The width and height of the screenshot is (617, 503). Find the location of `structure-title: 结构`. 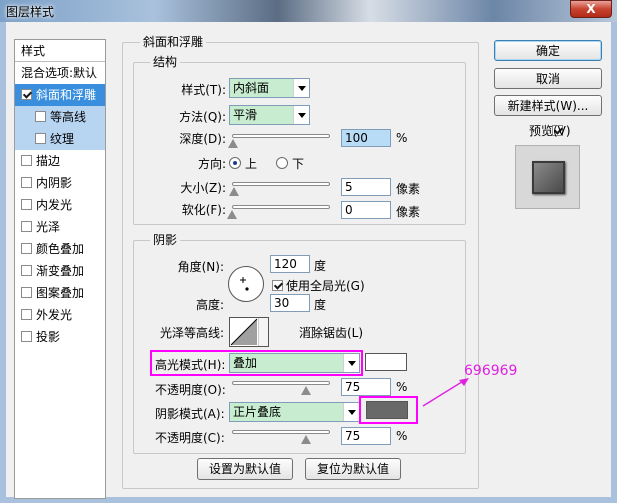

structure-title: 结构 is located at coordinates (165, 62).